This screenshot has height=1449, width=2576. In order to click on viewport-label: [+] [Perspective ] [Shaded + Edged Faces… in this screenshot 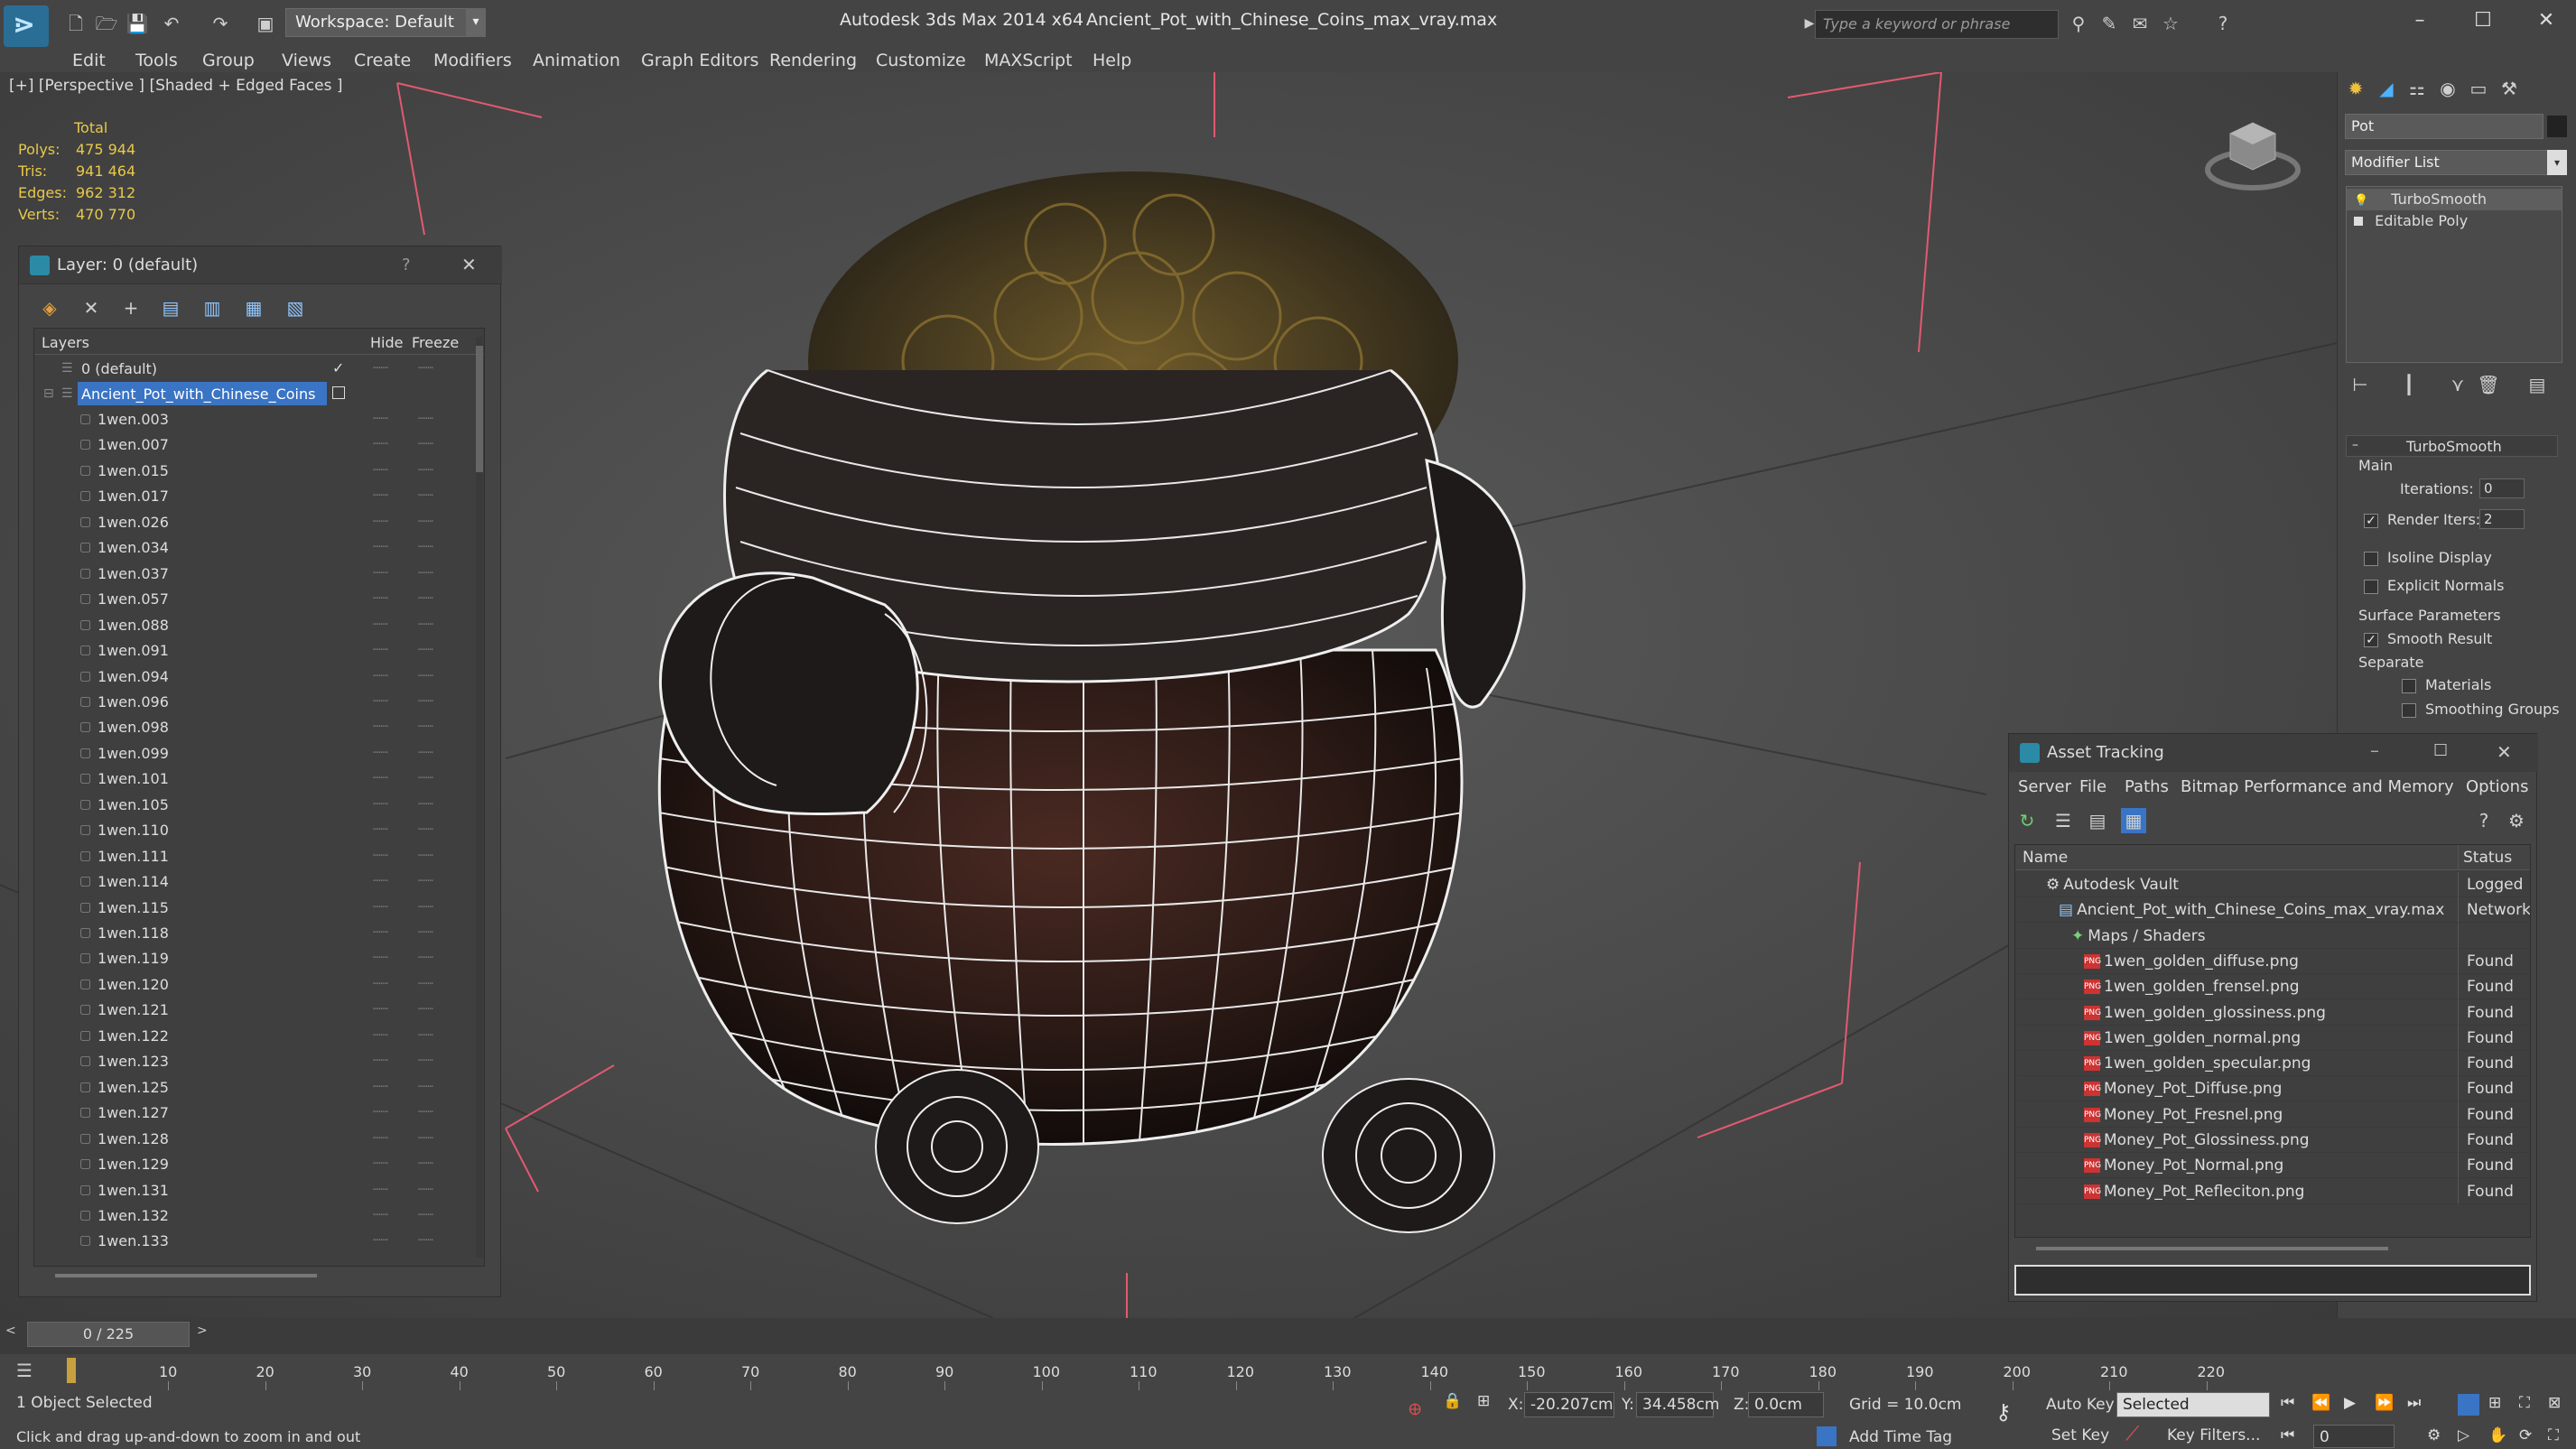, I will do `click(175, 86)`.